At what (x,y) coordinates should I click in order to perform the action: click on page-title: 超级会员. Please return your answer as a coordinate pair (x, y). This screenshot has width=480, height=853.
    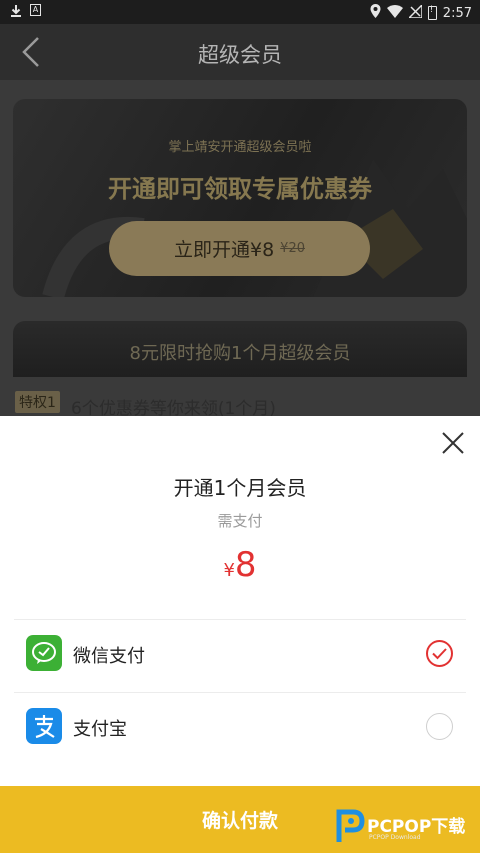
    Looking at the image, I should click on (240, 55).